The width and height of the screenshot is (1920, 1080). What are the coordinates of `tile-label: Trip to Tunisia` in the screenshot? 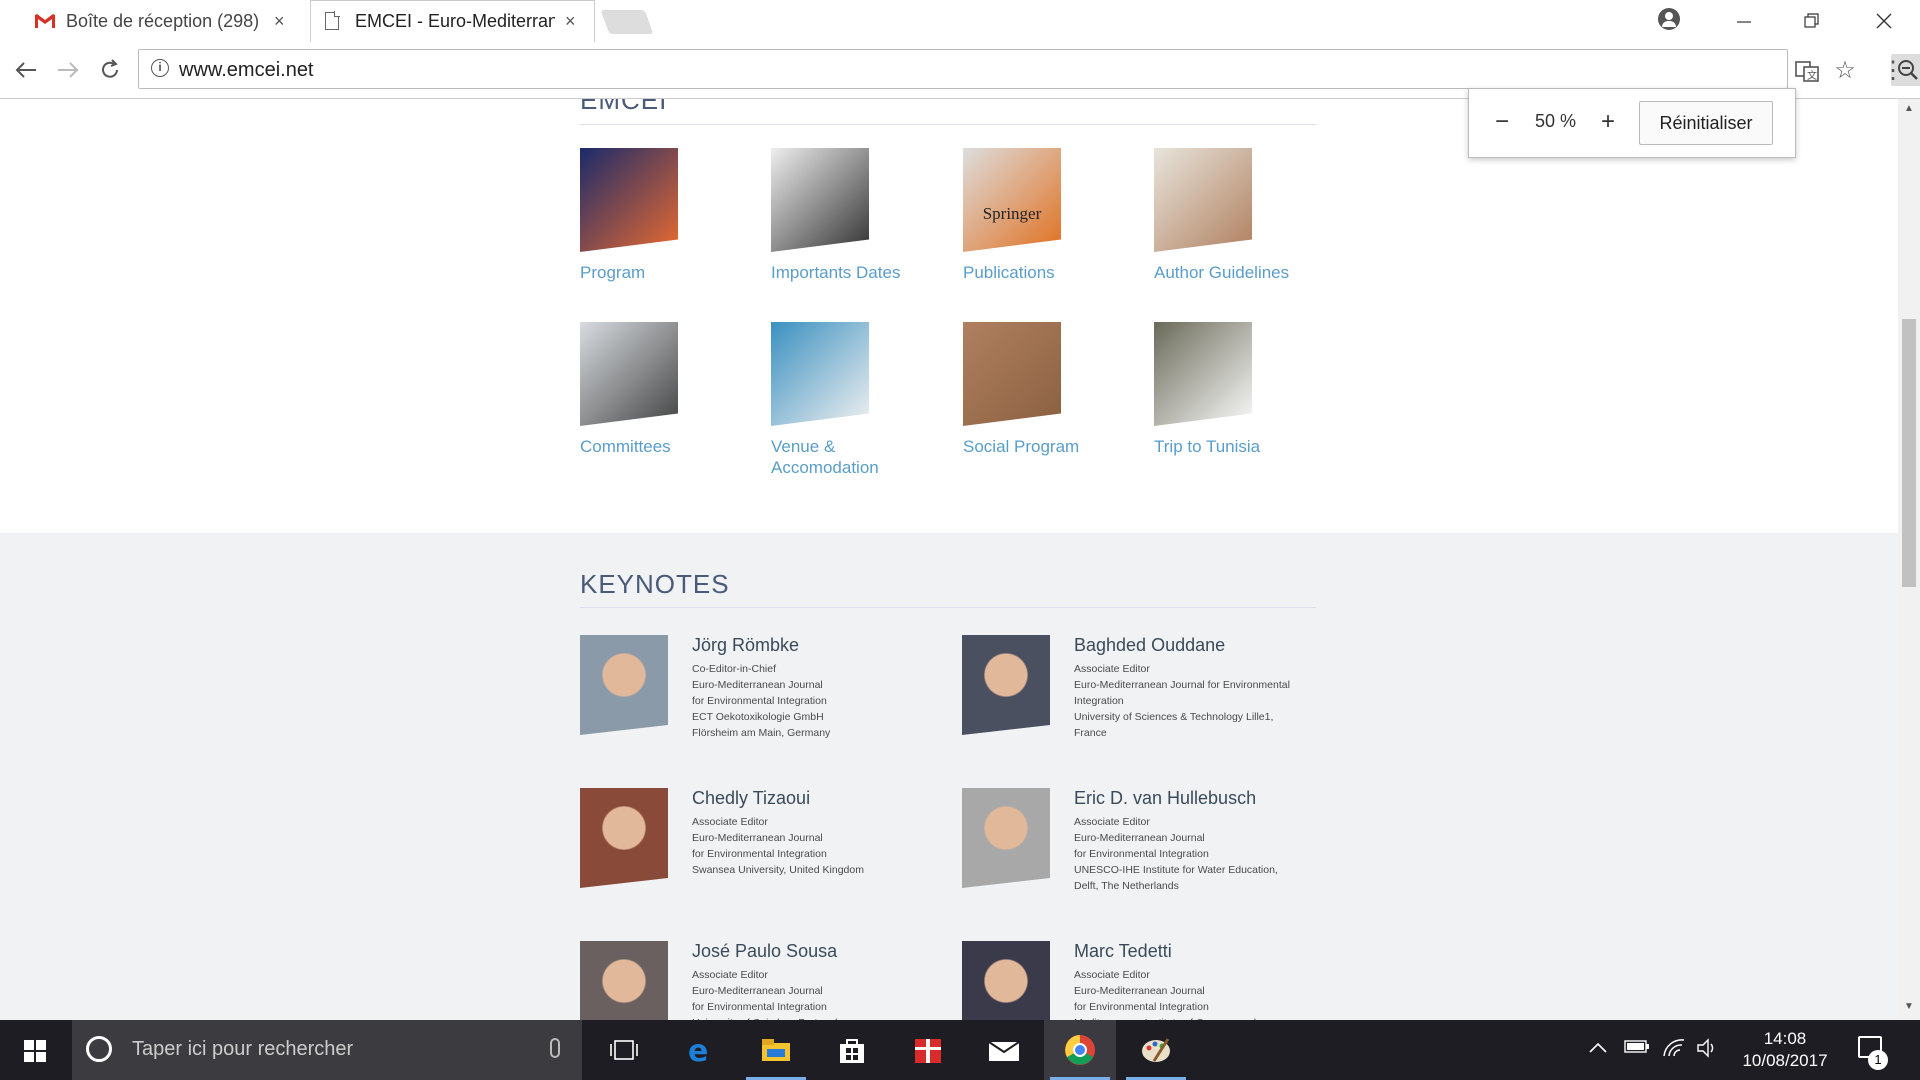 It's located at (1244, 446).